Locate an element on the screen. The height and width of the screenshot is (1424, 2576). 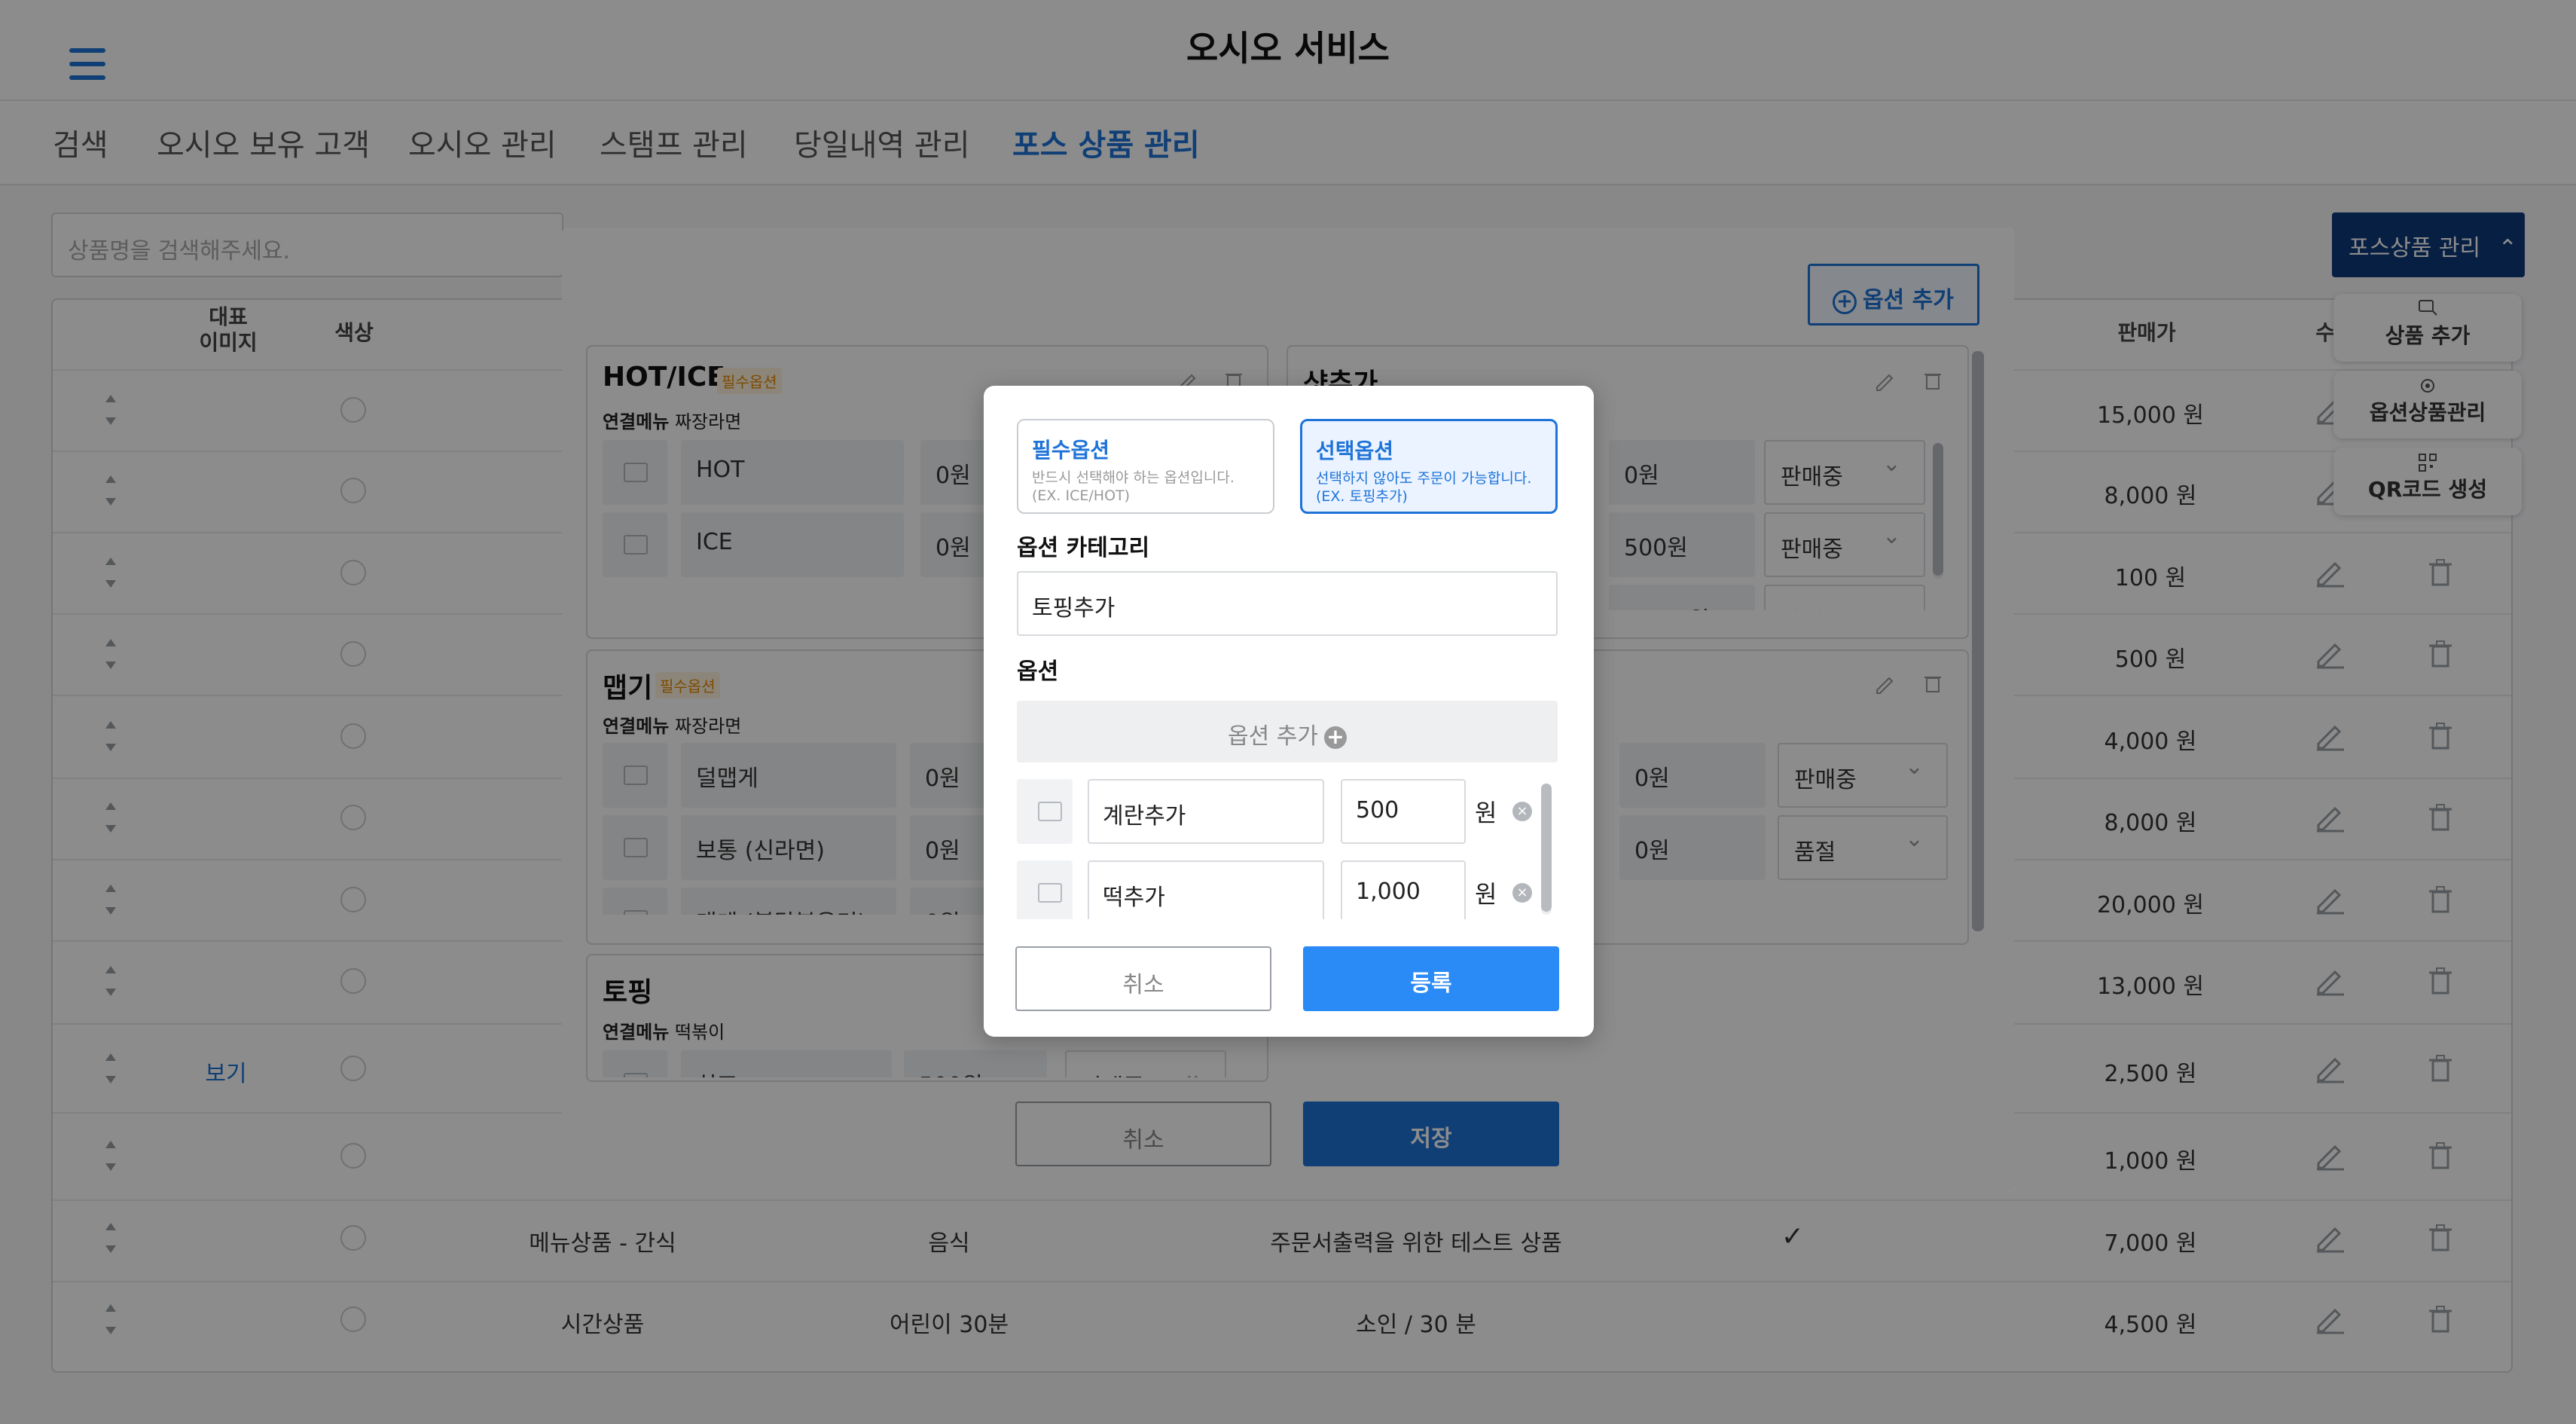
option-category-input: 토핑추가 is located at coordinates (1288, 604).